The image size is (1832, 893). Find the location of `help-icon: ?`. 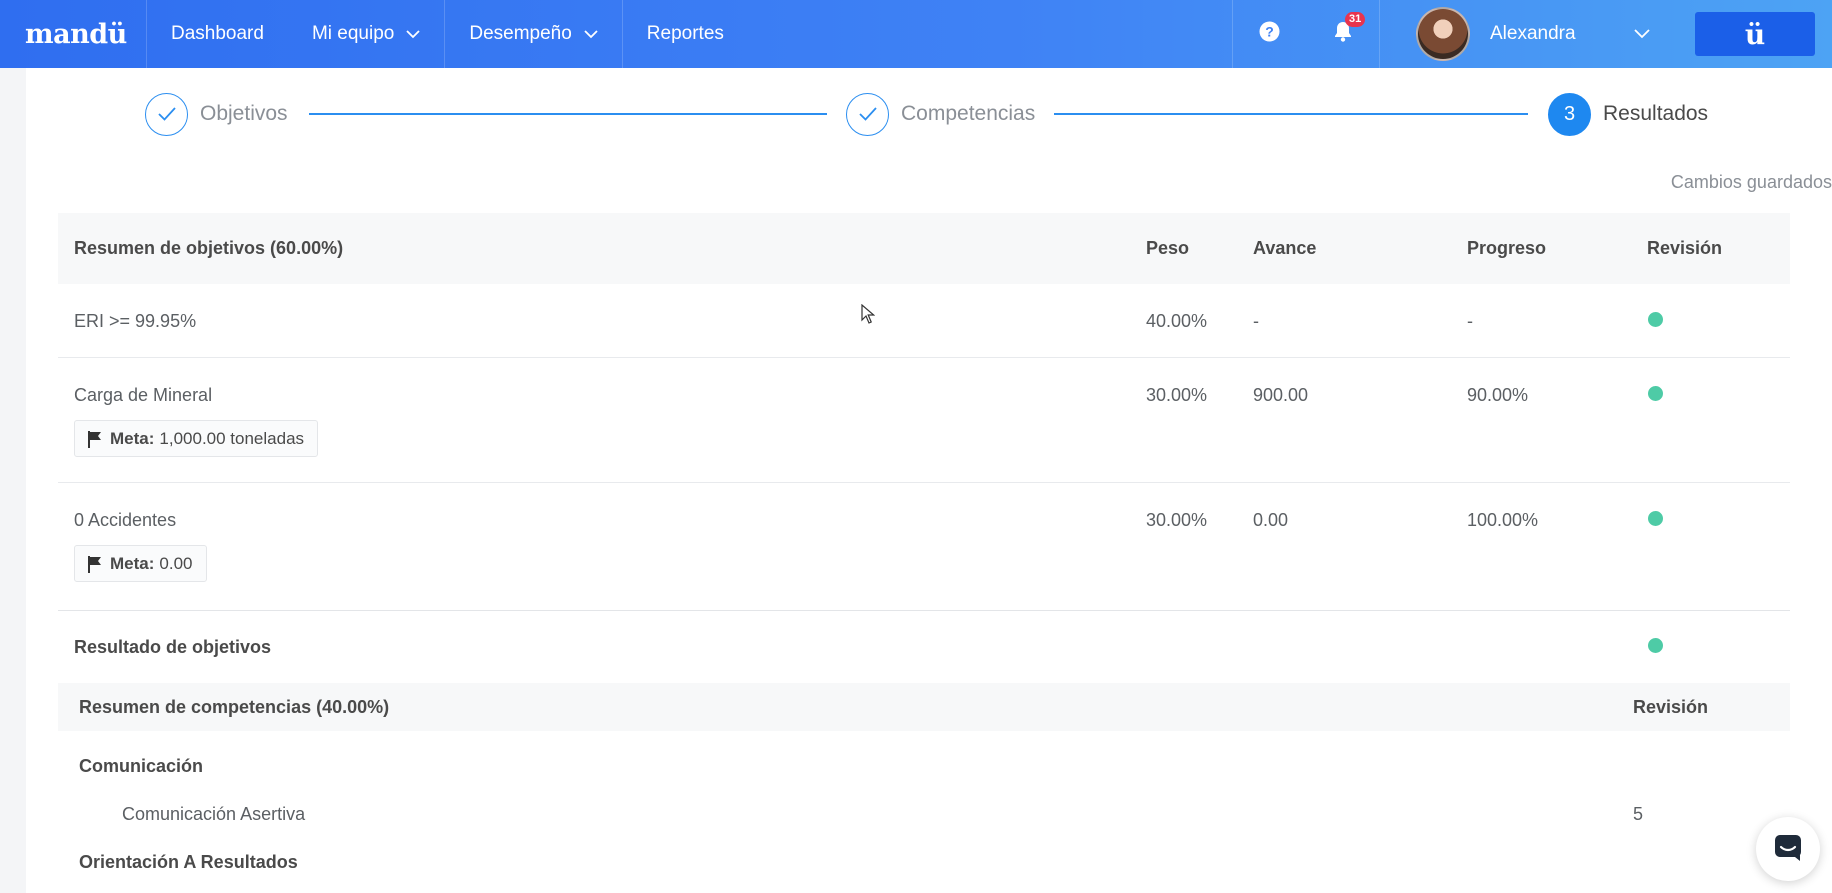

help-icon: ? is located at coordinates (1269, 34).